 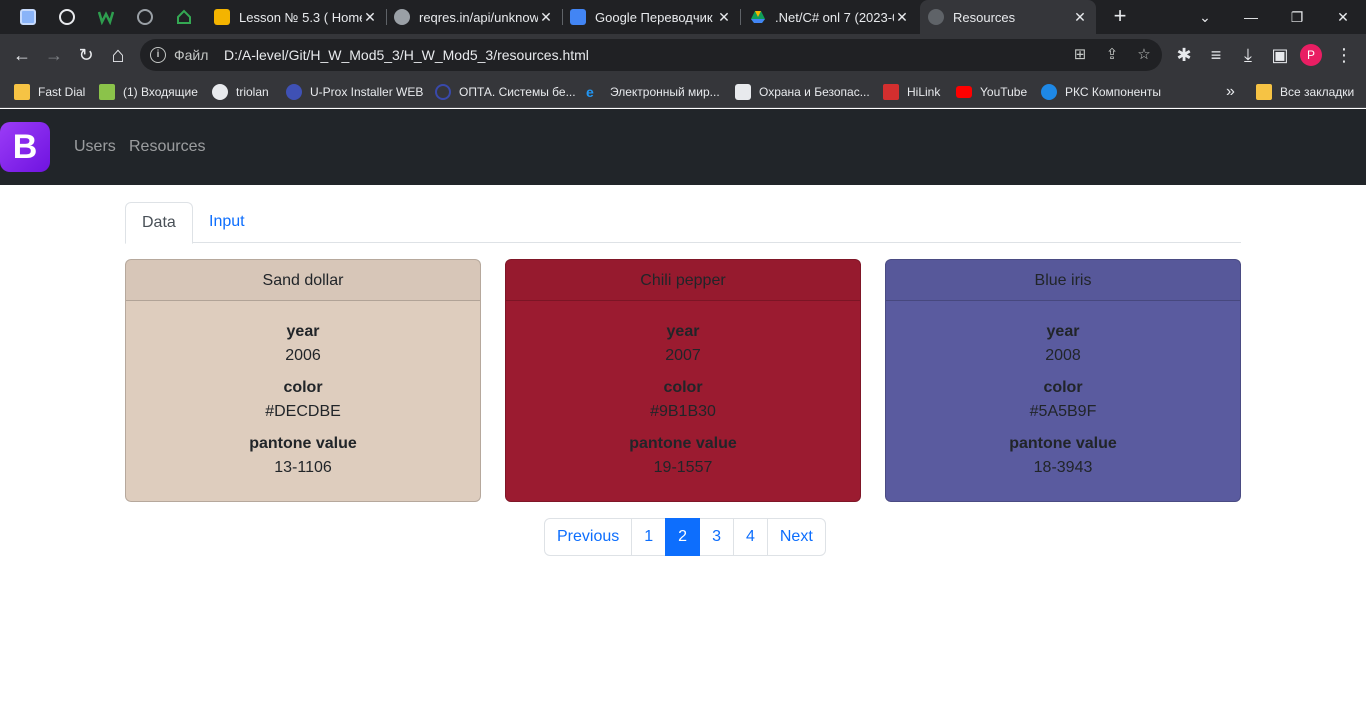 I want to click on home-icon, so click(x=184, y=16).